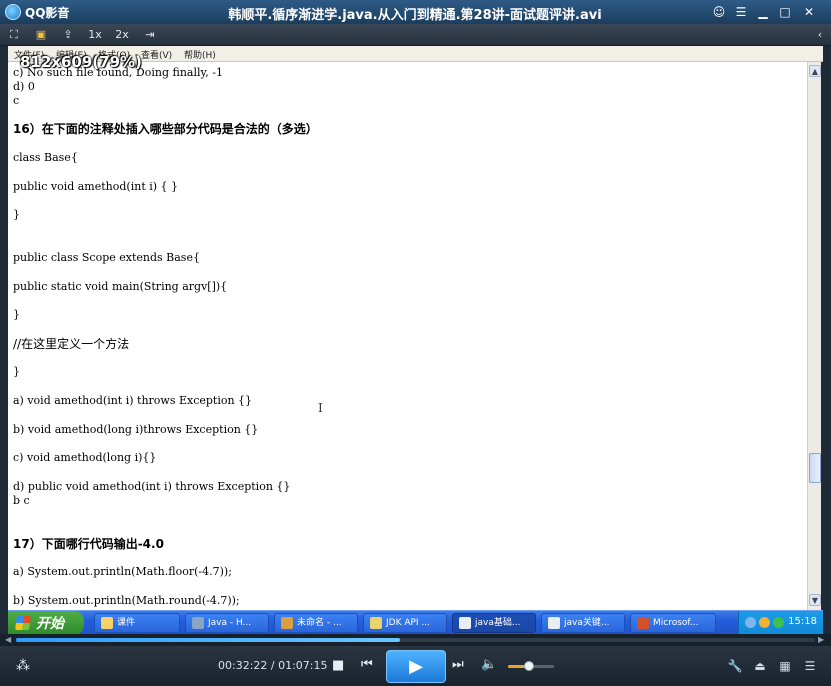 This screenshot has height=686, width=831. What do you see at coordinates (815, 71) in the screenshot?
I see `scroll-up-icon: ▲` at bounding box center [815, 71].